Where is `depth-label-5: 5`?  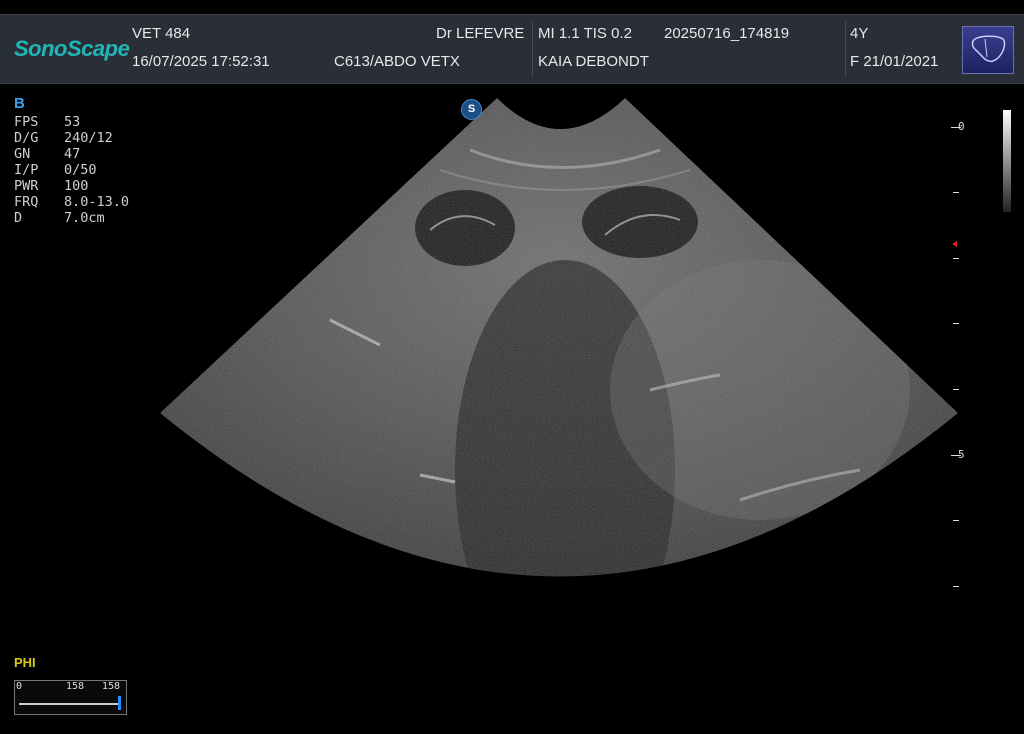 depth-label-5: 5 is located at coordinates (961, 454).